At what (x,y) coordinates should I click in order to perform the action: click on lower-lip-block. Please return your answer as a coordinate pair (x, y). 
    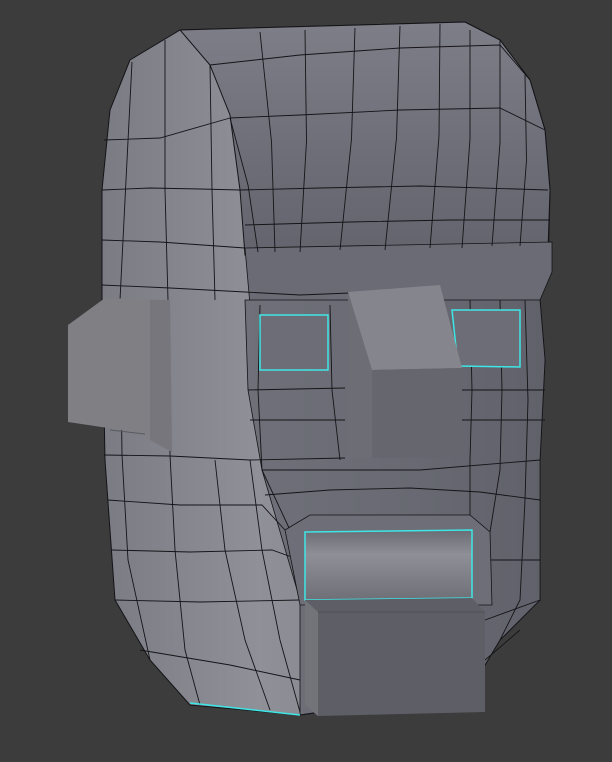
    Looking at the image, I should click on (395, 657).